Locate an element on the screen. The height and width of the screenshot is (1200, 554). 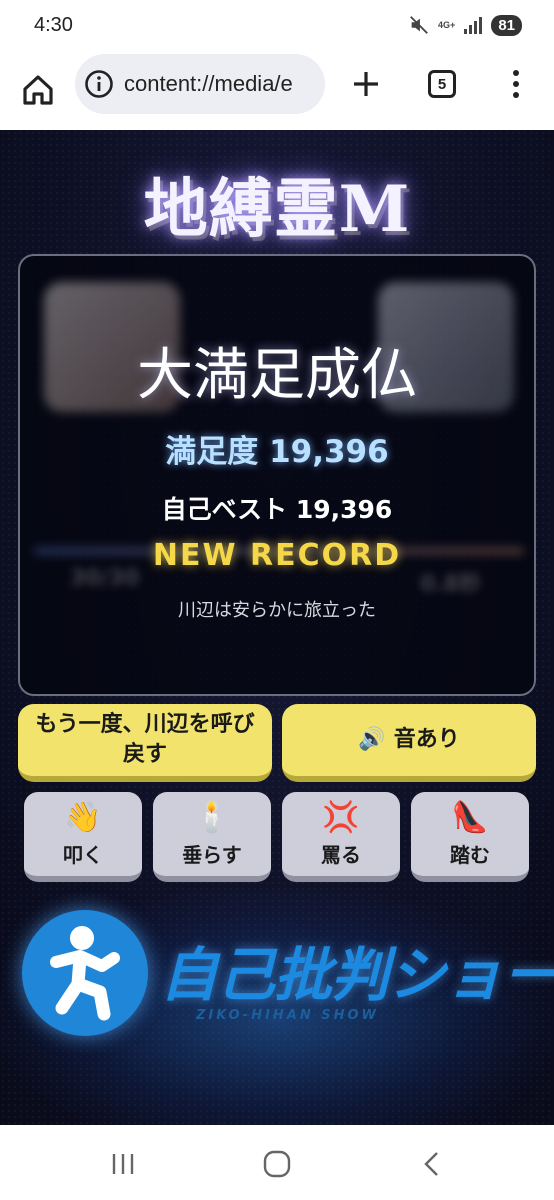
logo-emblem is located at coordinates (85, 973).